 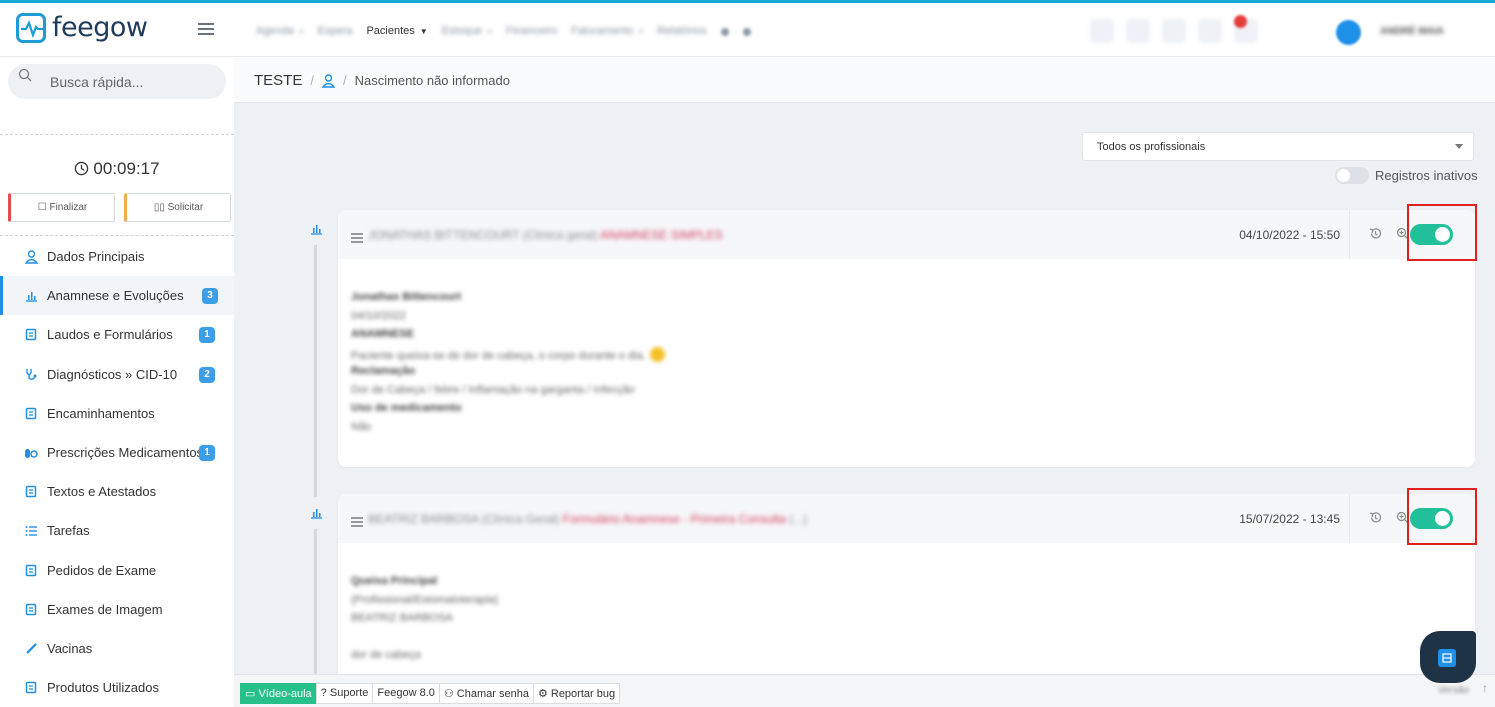 What do you see at coordinates (210, 296) in the screenshot?
I see `count-badge: 3` at bounding box center [210, 296].